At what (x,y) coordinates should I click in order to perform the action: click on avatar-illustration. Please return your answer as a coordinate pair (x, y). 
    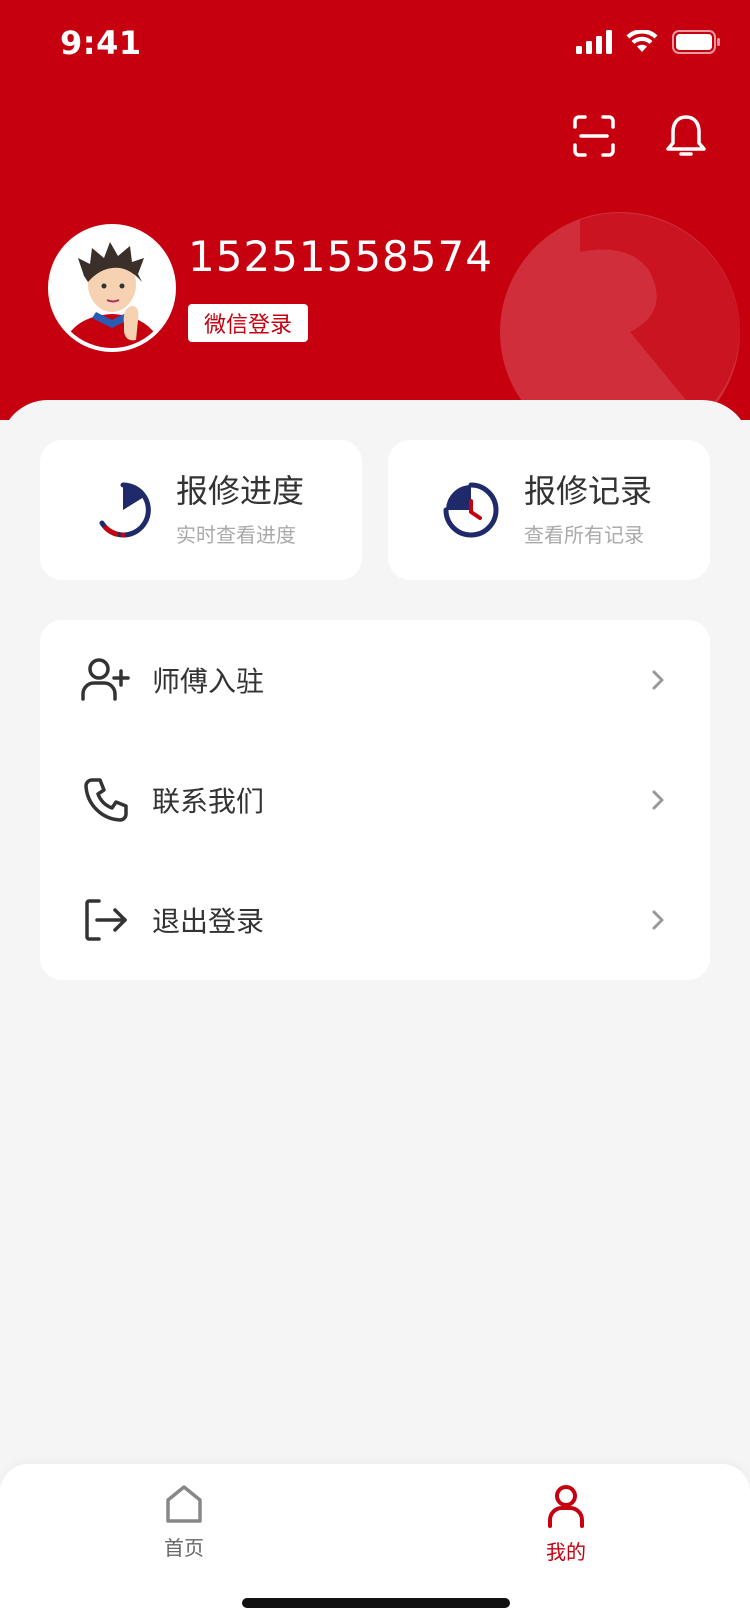
    Looking at the image, I should click on (112, 288).